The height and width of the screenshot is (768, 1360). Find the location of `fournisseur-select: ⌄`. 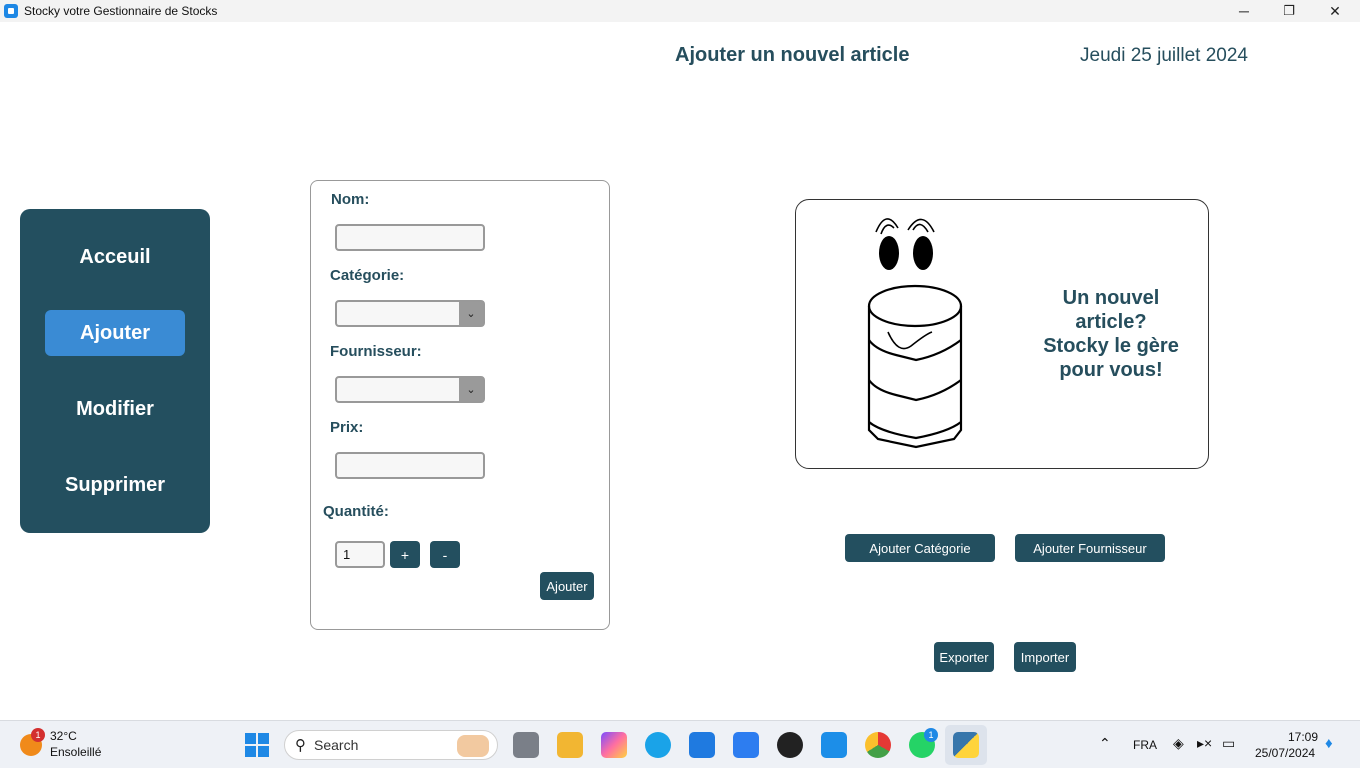

fournisseur-select: ⌄ is located at coordinates (410, 389).